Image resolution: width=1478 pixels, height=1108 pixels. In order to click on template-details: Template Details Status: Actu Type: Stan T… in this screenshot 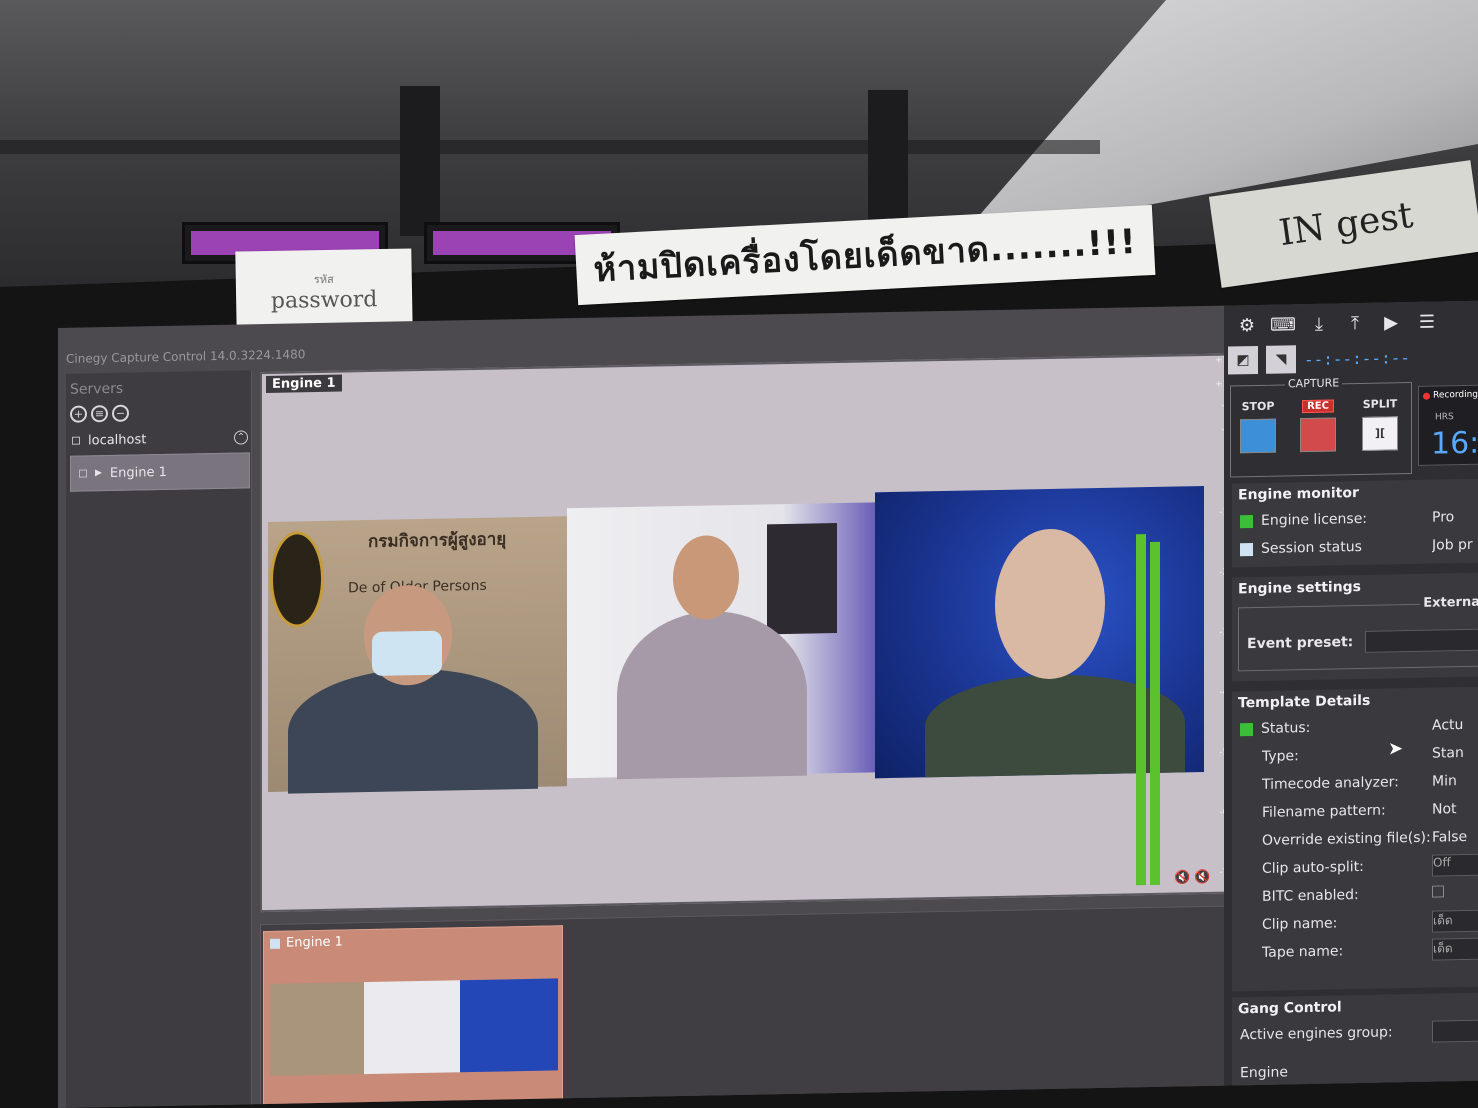, I will do `click(1355, 839)`.